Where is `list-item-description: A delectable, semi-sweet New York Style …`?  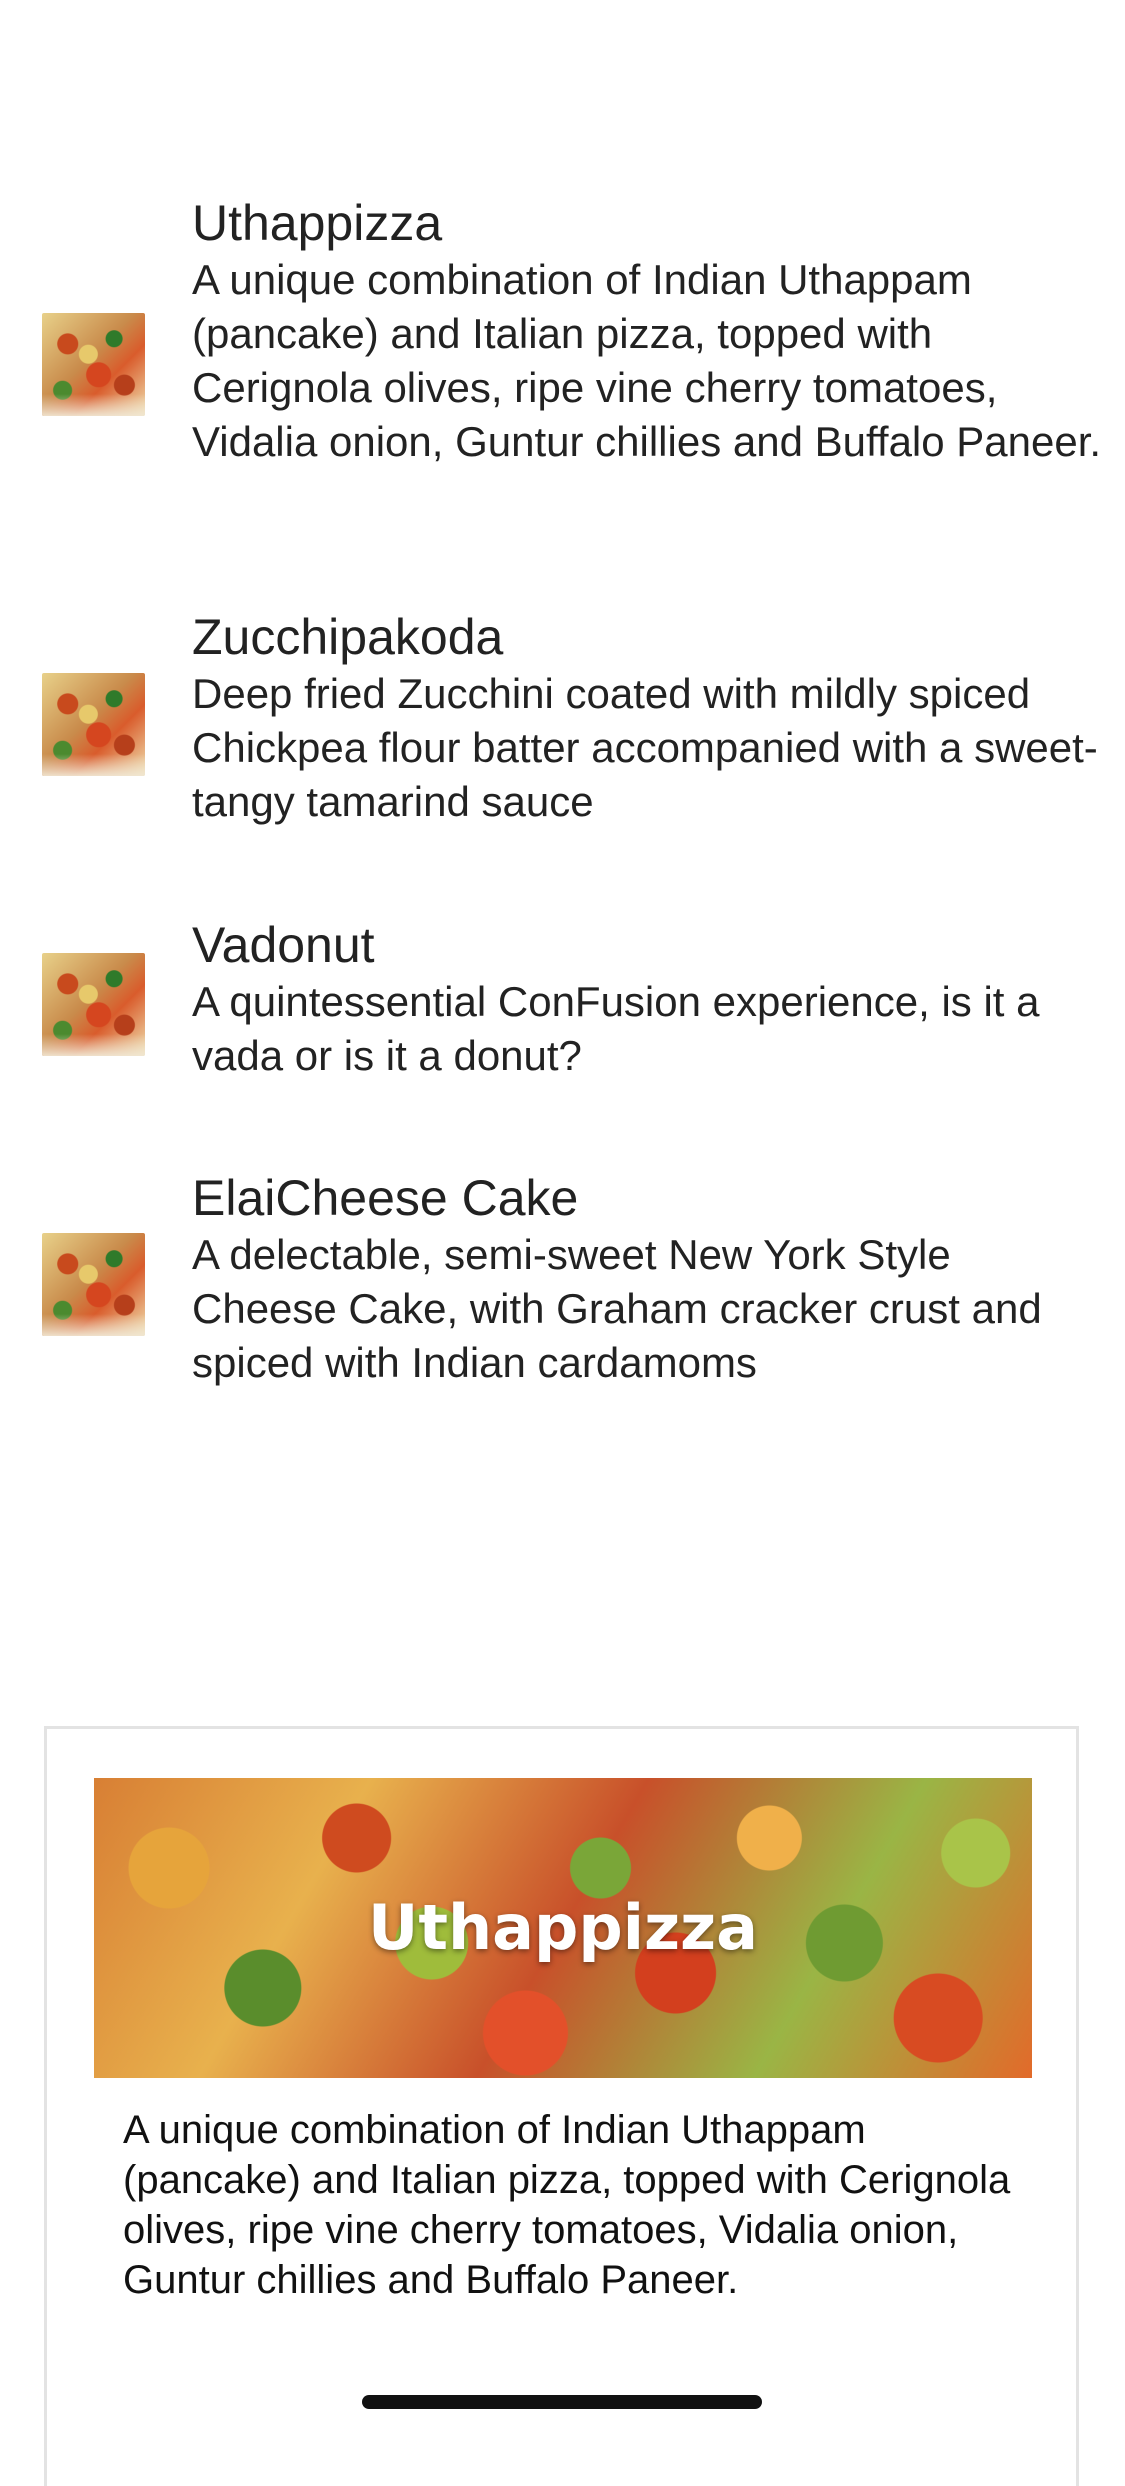 list-item-description: A delectable, semi-sweet New York Style … is located at coordinates (617, 1308).